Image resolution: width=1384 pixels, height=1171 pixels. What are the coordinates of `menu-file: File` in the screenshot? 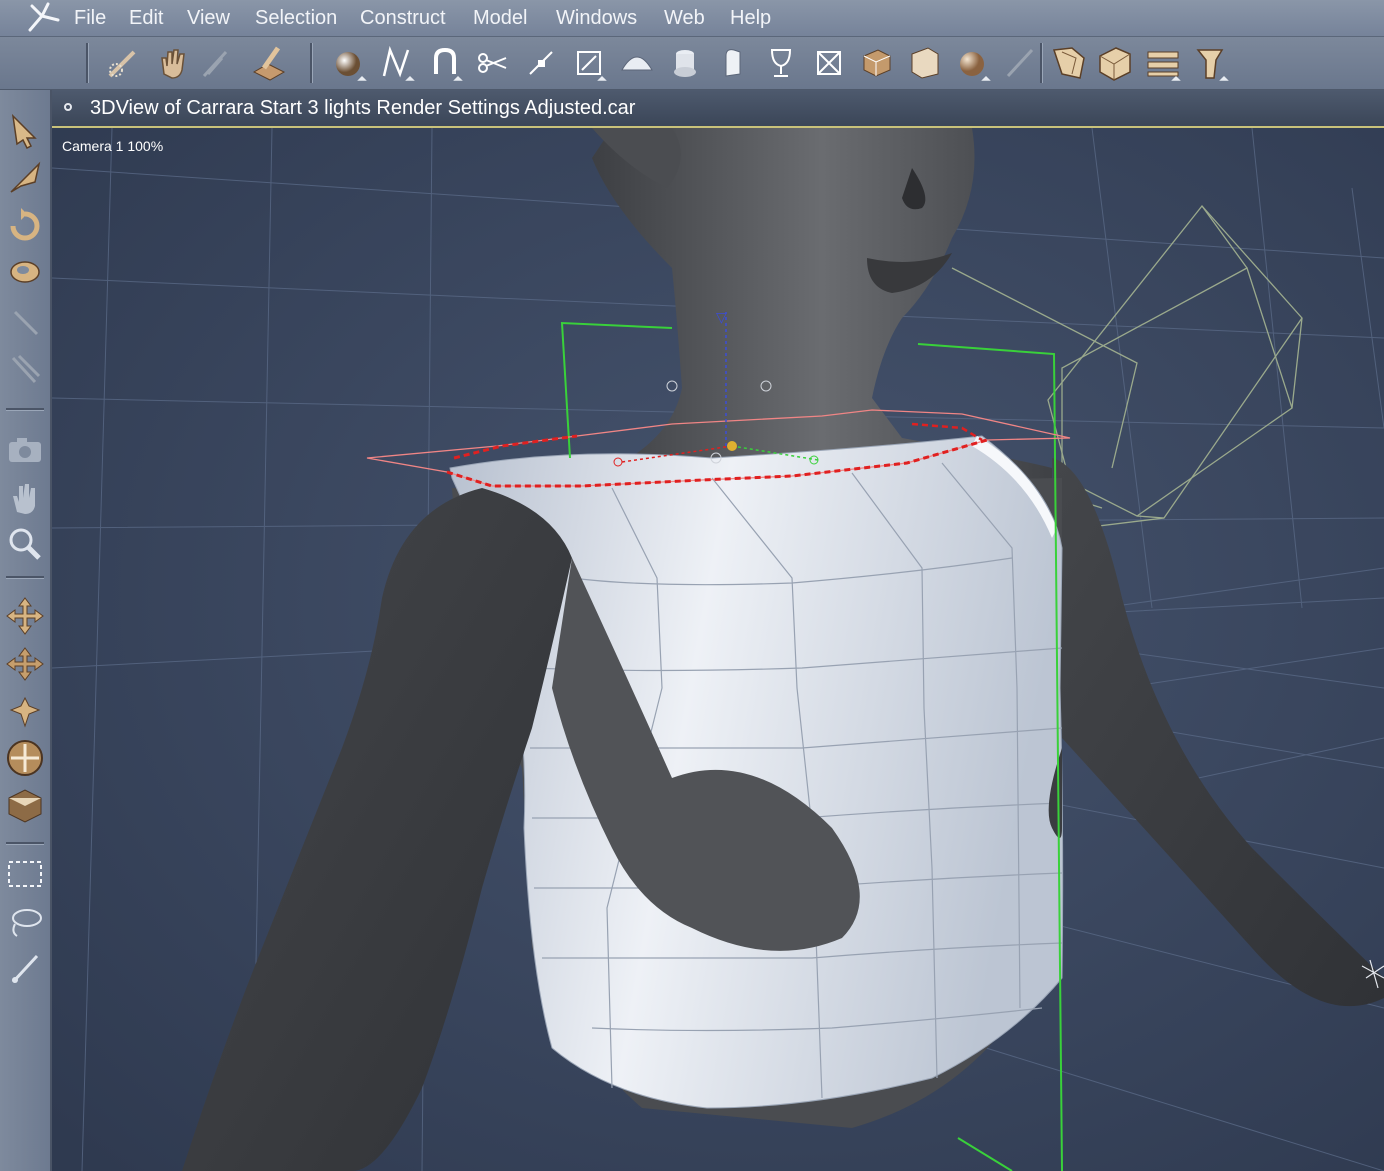 It's located at (90, 18).